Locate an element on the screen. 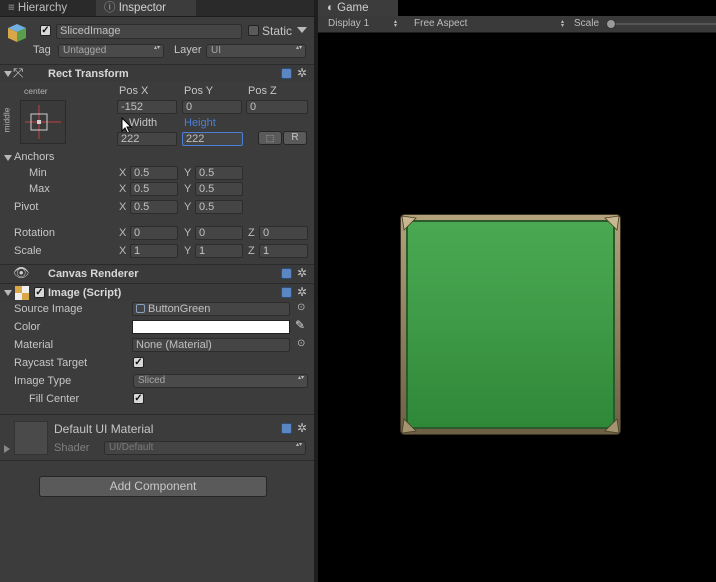 This screenshot has height=582, width=716. rotation-z-field: 0 is located at coordinates (283, 233).